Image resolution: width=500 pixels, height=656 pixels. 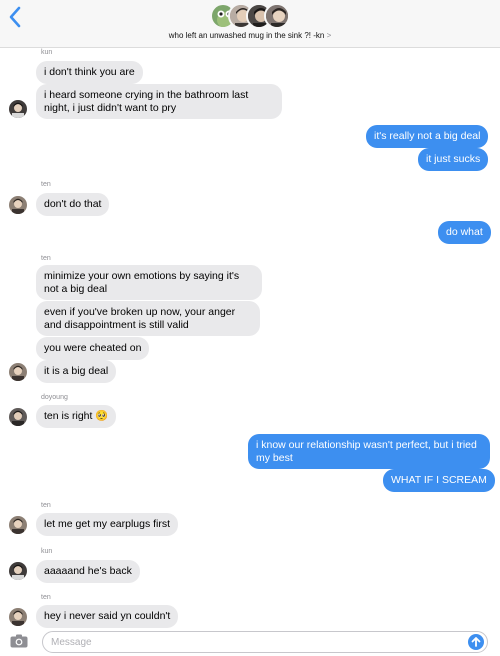 I want to click on message-bubble: do what, so click(x=464, y=232).